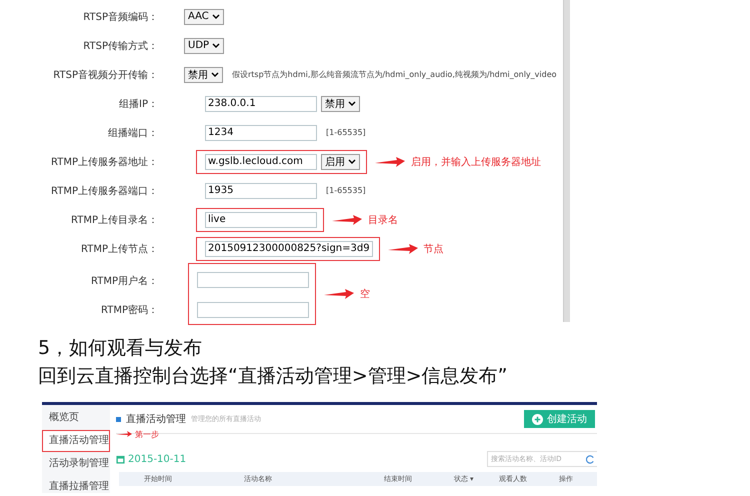 The width and height of the screenshot is (750, 496). I want to click on field-label: RTMP上传服务器端口：, so click(104, 191).